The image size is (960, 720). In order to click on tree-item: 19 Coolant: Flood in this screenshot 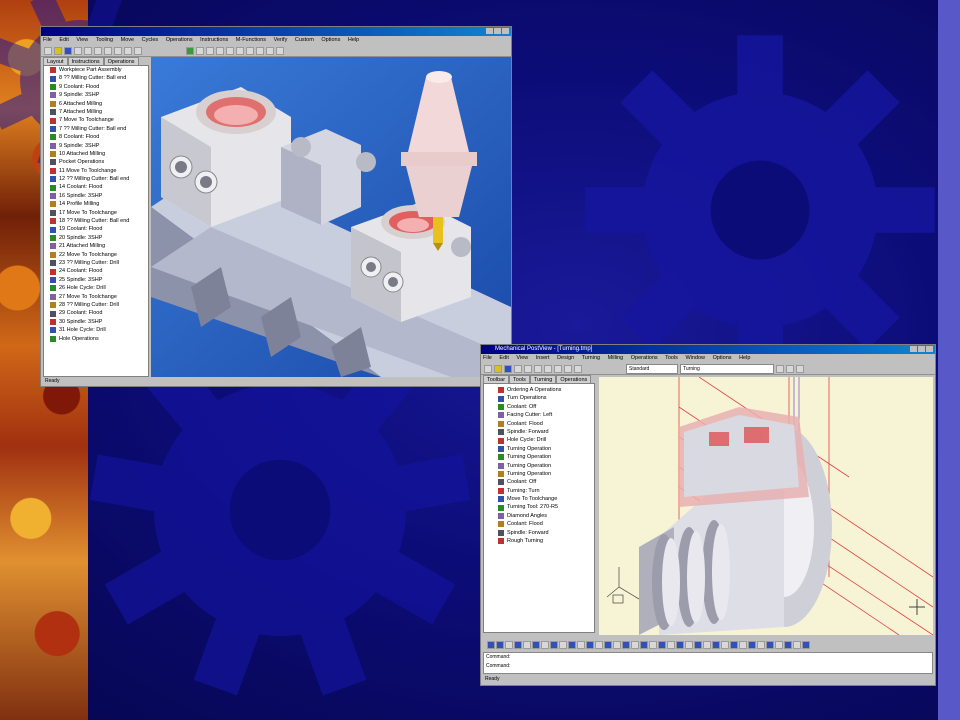, I will do `click(99, 229)`.